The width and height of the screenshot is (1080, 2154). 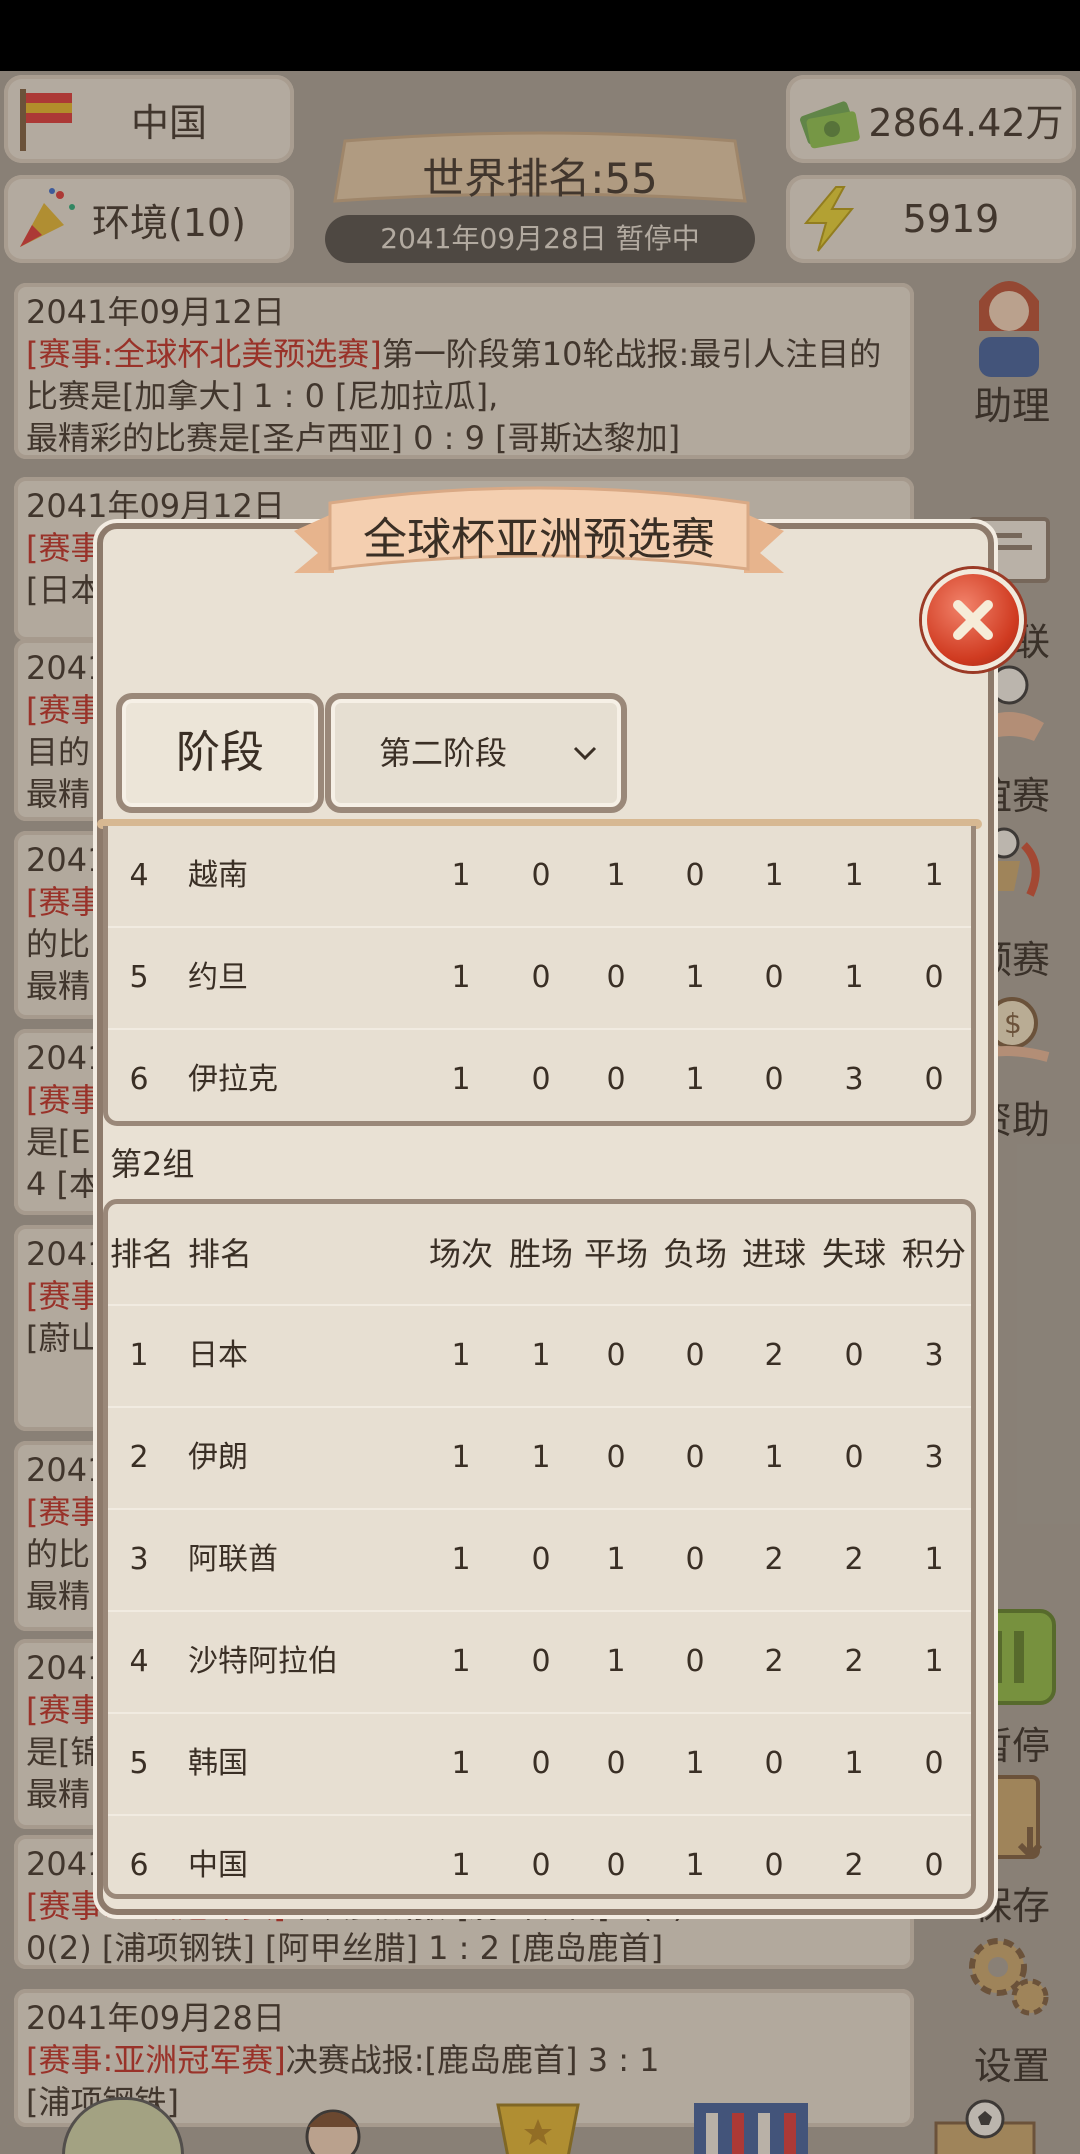 I want to click on team-name-cell: 沙特阿拉伯, so click(x=263, y=1661).